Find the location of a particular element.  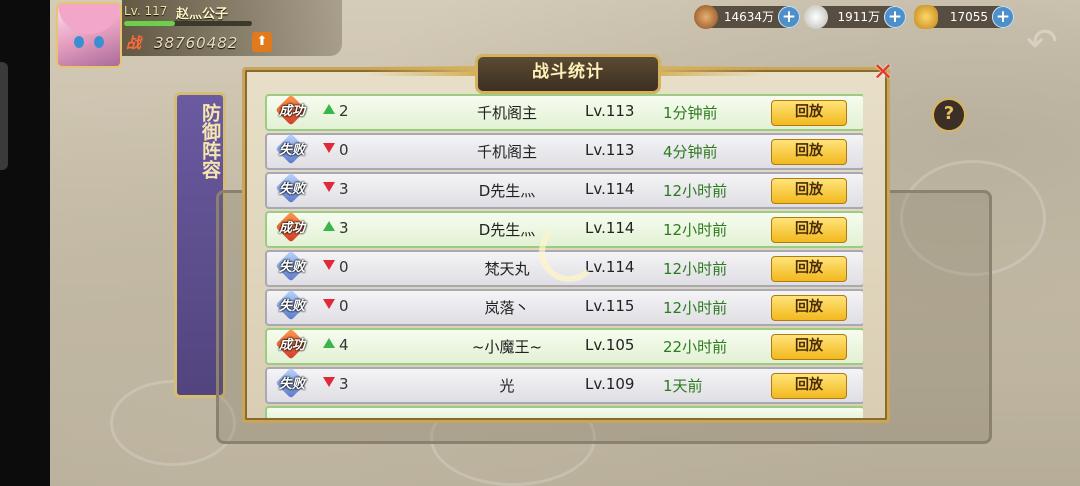

add-rice-button: + is located at coordinates (895, 17).